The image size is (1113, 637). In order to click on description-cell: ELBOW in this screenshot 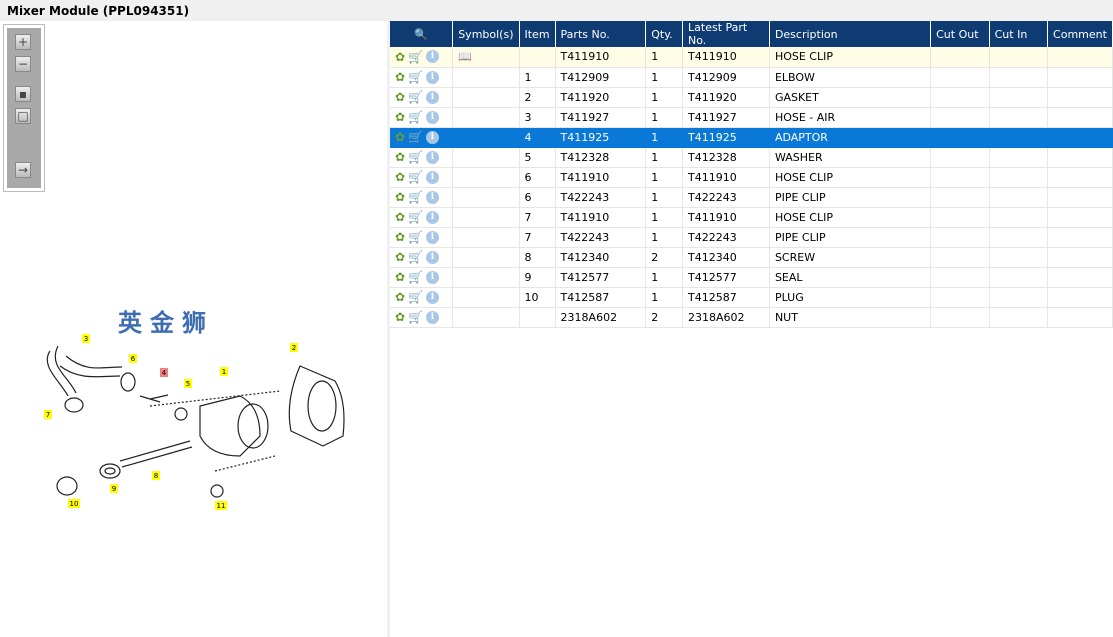, I will do `click(850, 77)`.